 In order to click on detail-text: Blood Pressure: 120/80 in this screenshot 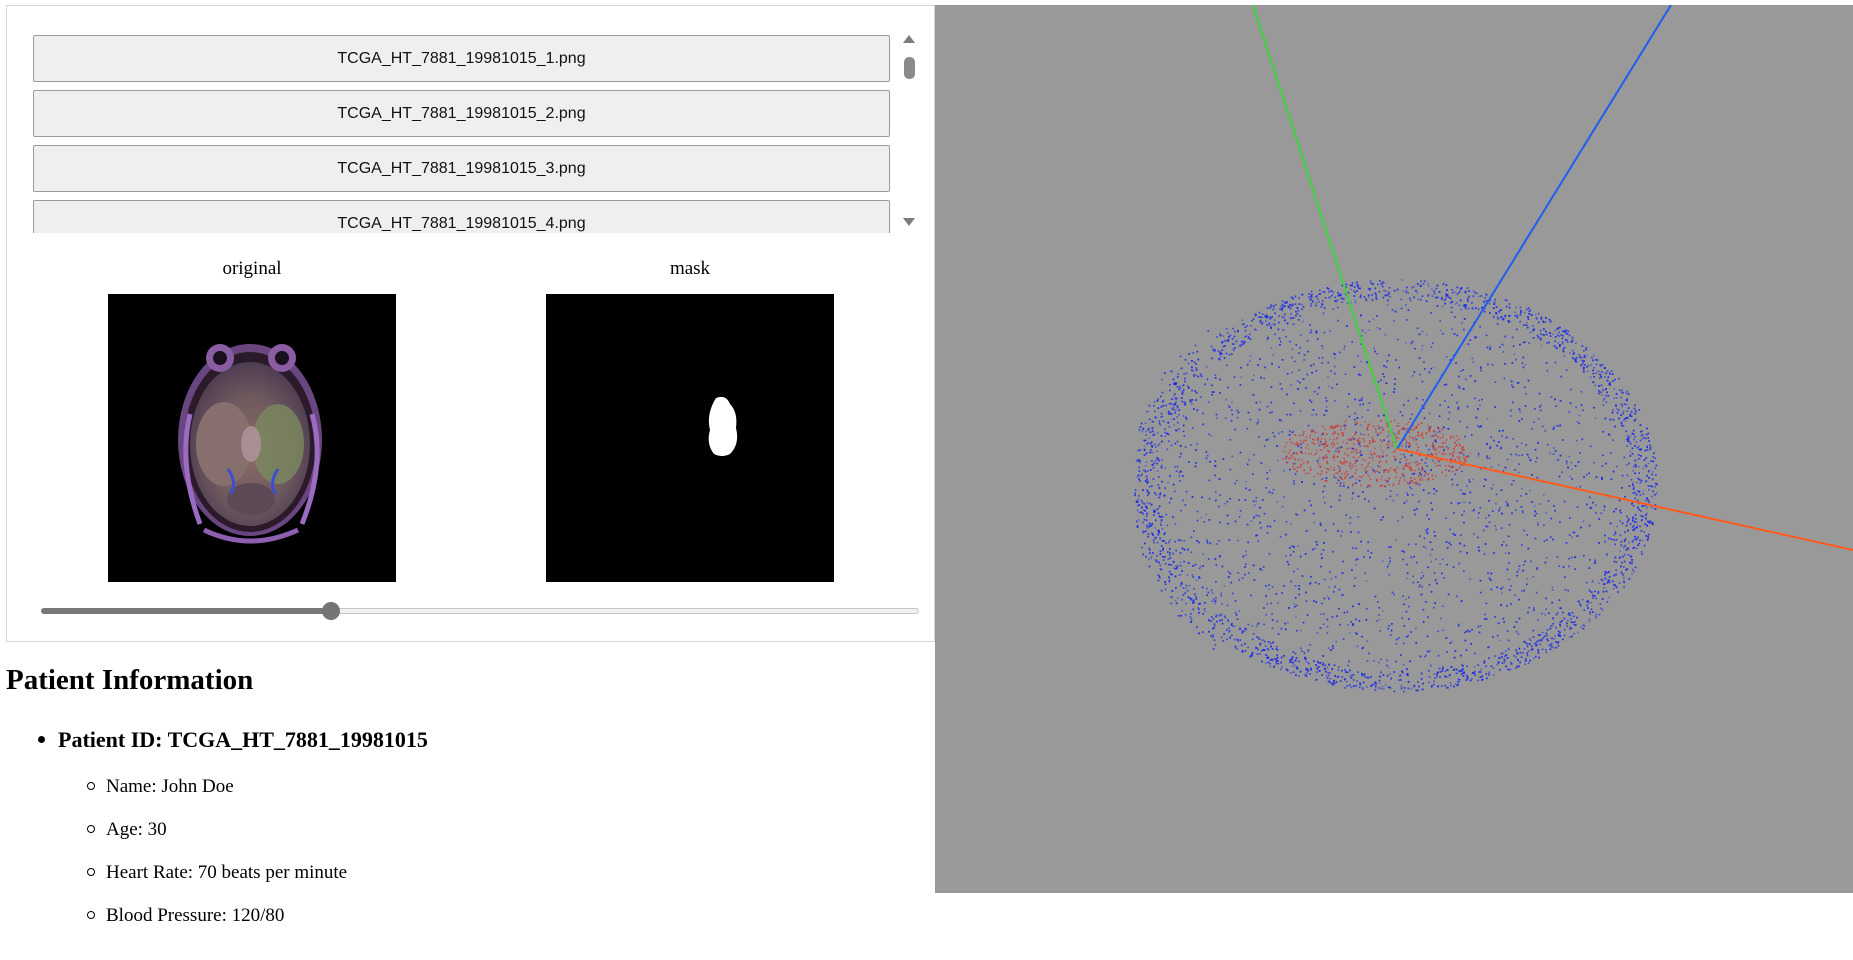, I will do `click(195, 915)`.